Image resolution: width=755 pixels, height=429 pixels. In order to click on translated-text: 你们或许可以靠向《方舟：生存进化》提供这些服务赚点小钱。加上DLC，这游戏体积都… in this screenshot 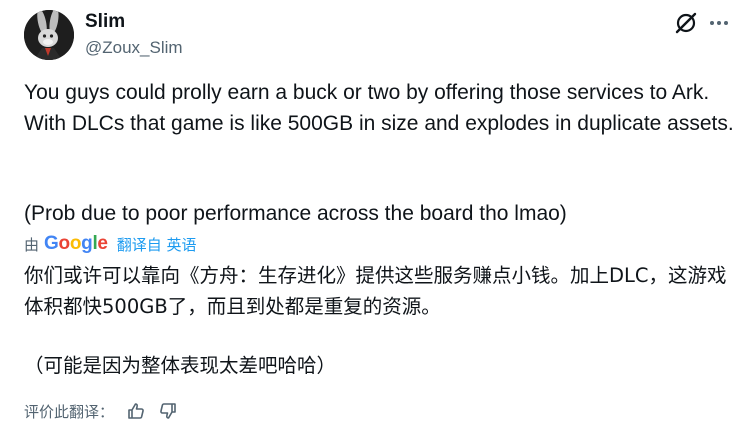, I will do `click(375, 291)`.